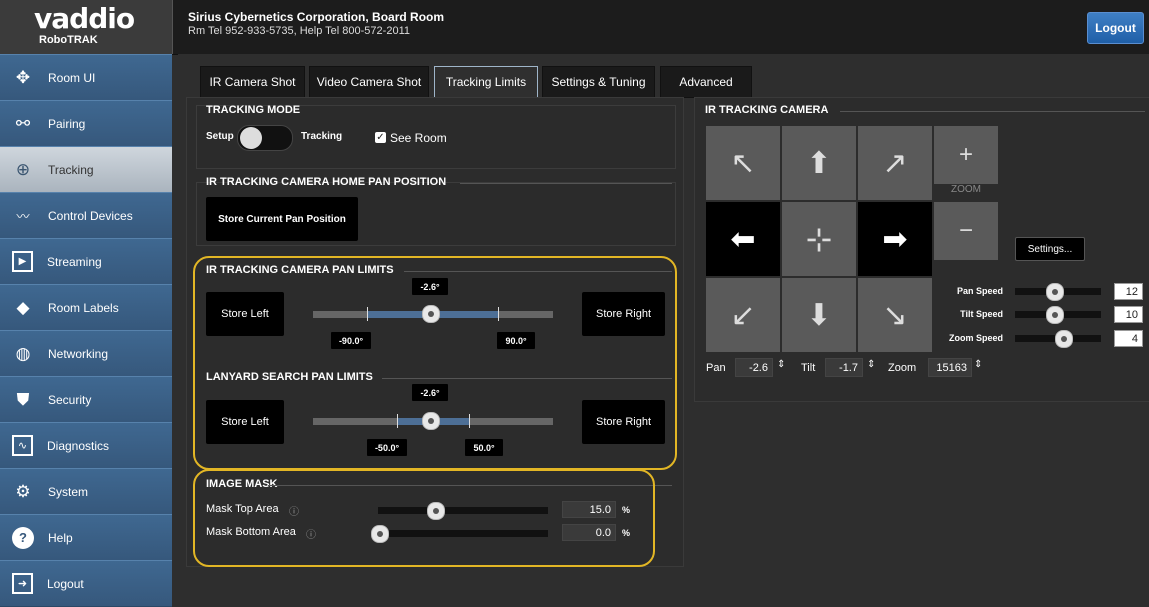 Image resolution: width=1149 pixels, height=607 pixels. I want to click on zoom-label: ZOOM, so click(966, 189).